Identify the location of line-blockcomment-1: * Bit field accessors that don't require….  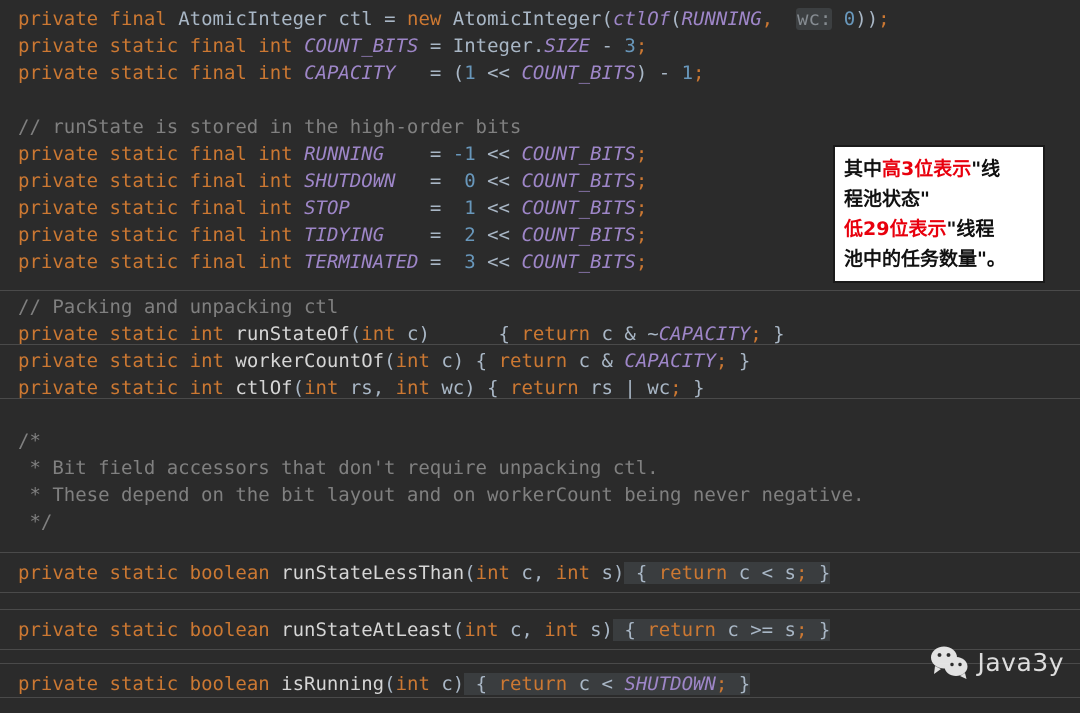
(338, 468).